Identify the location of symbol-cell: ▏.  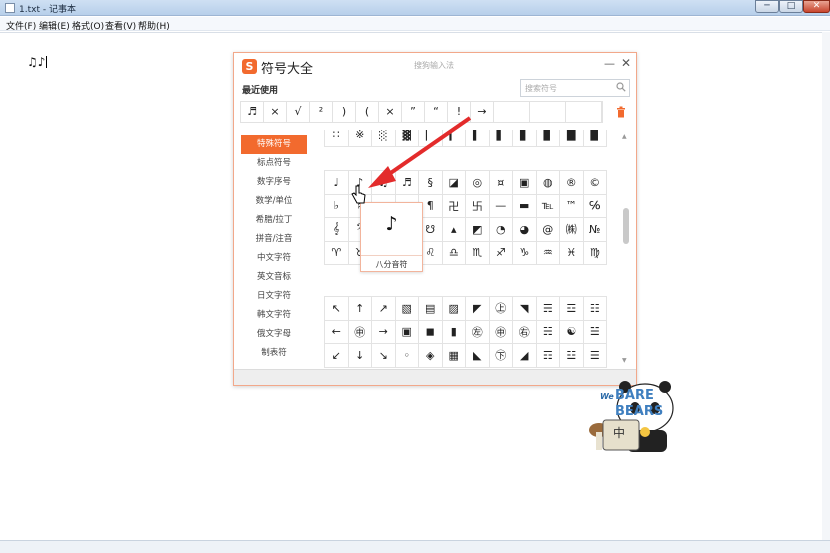
(430, 138).